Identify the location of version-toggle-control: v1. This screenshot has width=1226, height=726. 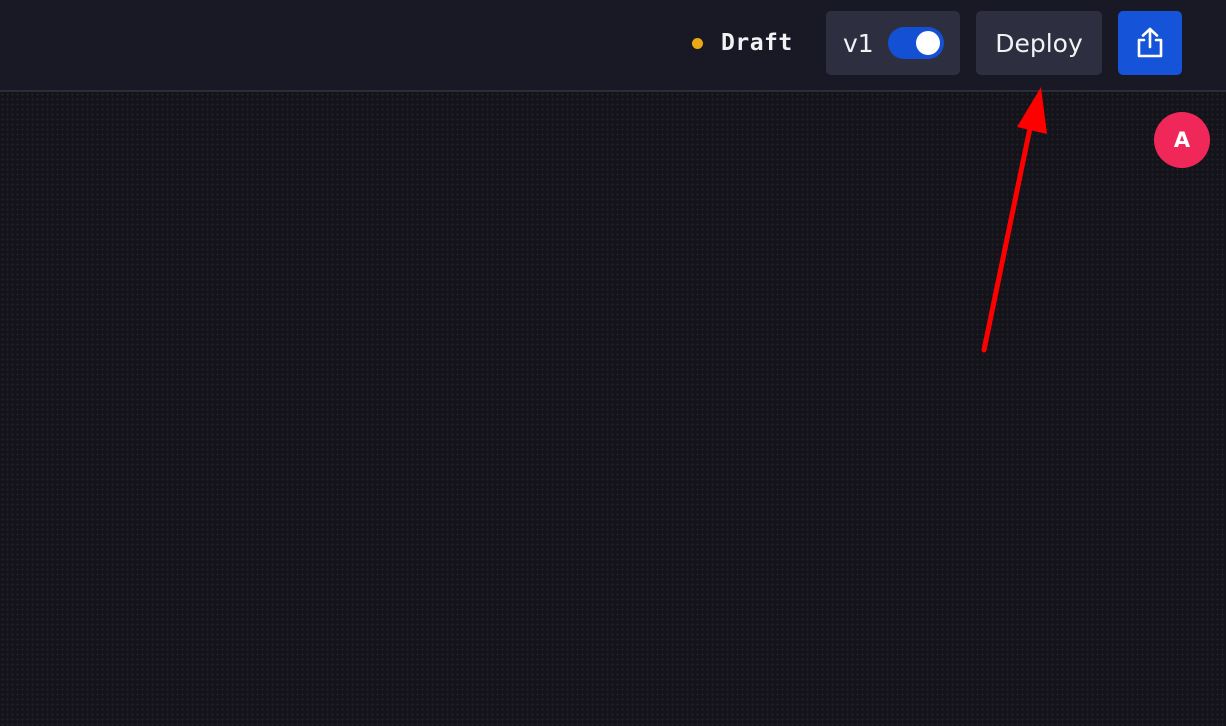
(893, 43).